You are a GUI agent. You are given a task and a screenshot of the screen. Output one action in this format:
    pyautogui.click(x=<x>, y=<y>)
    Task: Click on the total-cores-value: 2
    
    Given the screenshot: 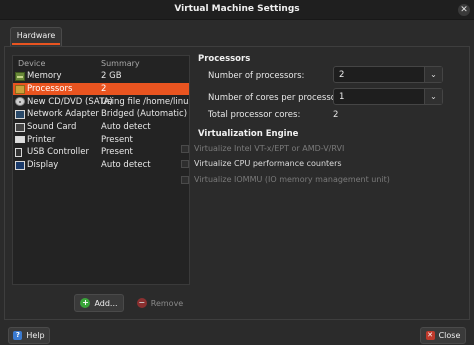 What is the action you would take?
    pyautogui.click(x=336, y=115)
    